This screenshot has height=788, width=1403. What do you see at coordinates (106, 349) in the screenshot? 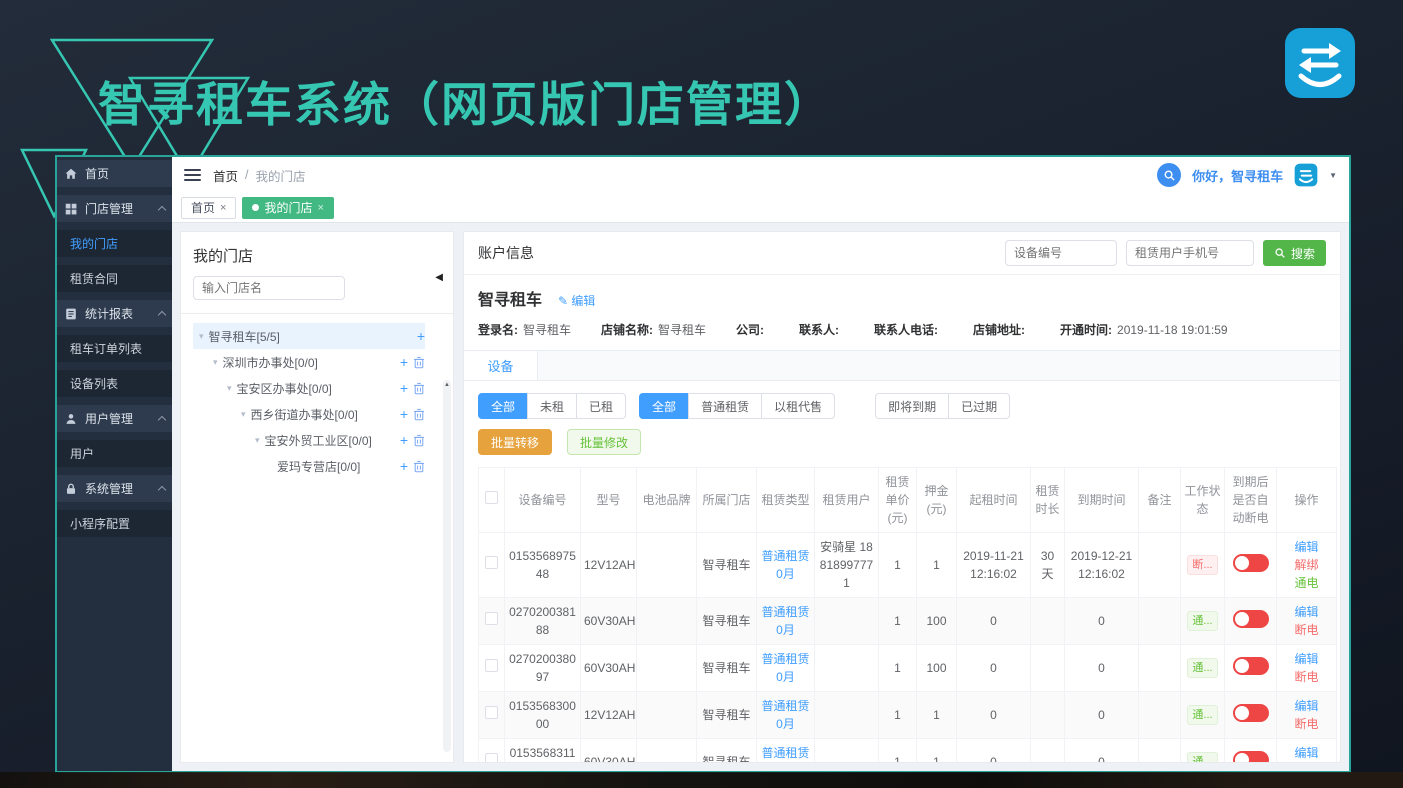
I see `sidebar-item-label: 租车订单列表` at bounding box center [106, 349].